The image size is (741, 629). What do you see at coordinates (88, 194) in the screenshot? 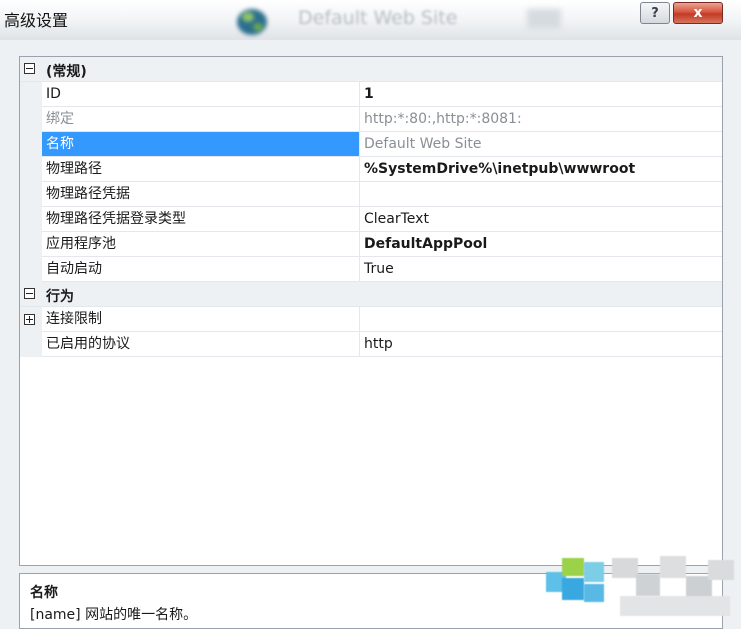
I see `property-name: 物理路径凭据` at bounding box center [88, 194].